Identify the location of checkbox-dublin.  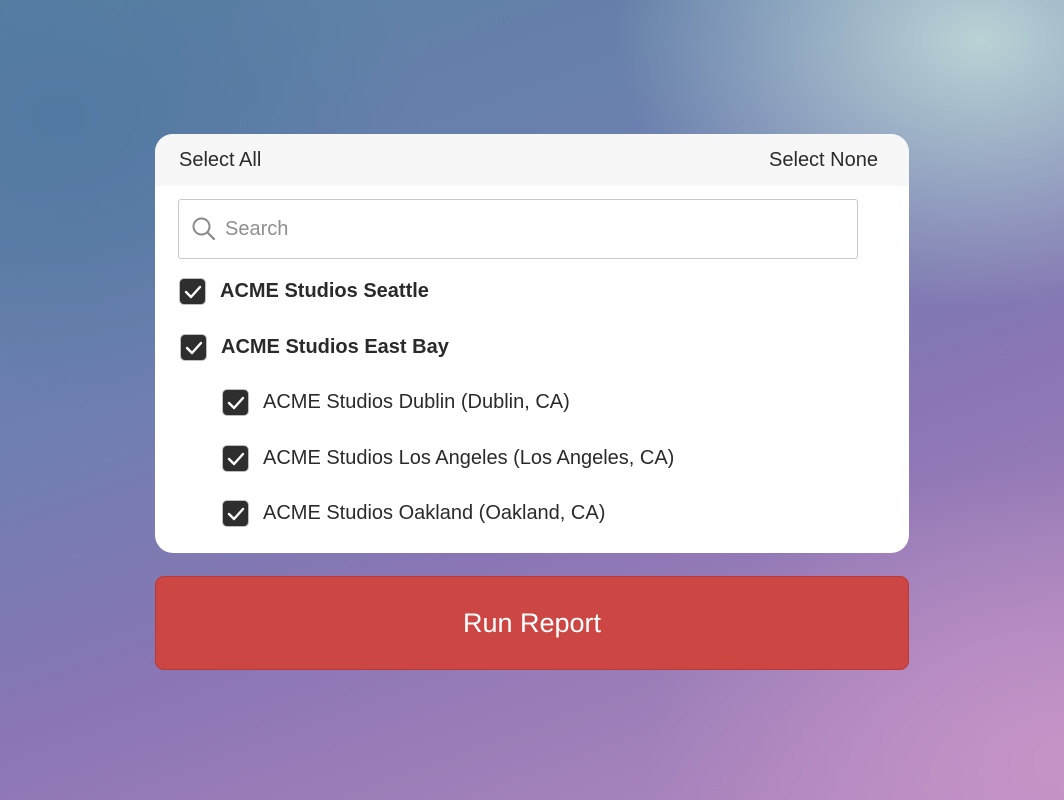
(235, 402).